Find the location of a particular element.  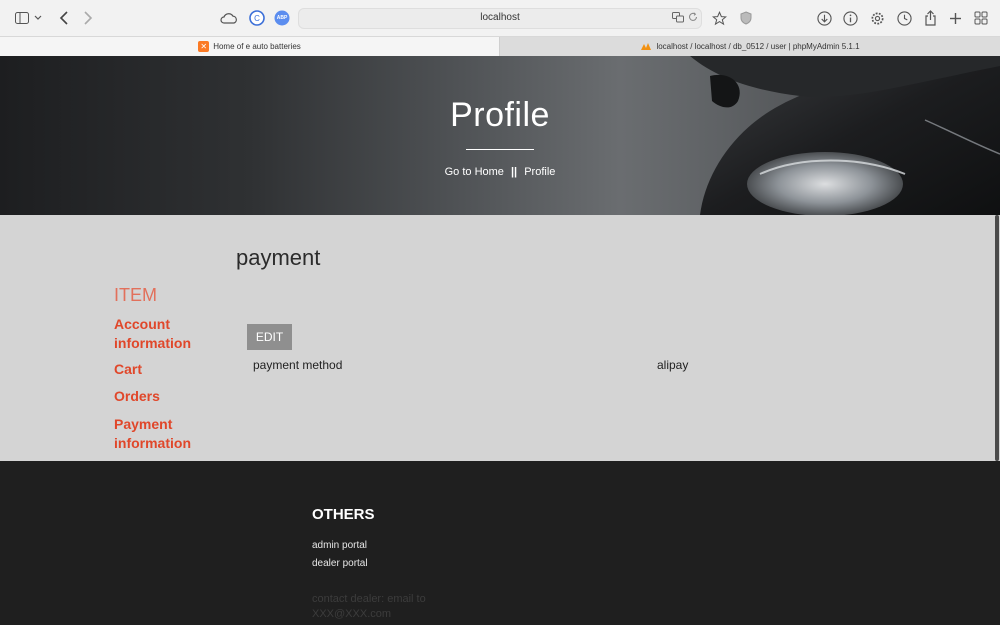

sidebar-item-payment: Payment information is located at coordinates (164, 434).